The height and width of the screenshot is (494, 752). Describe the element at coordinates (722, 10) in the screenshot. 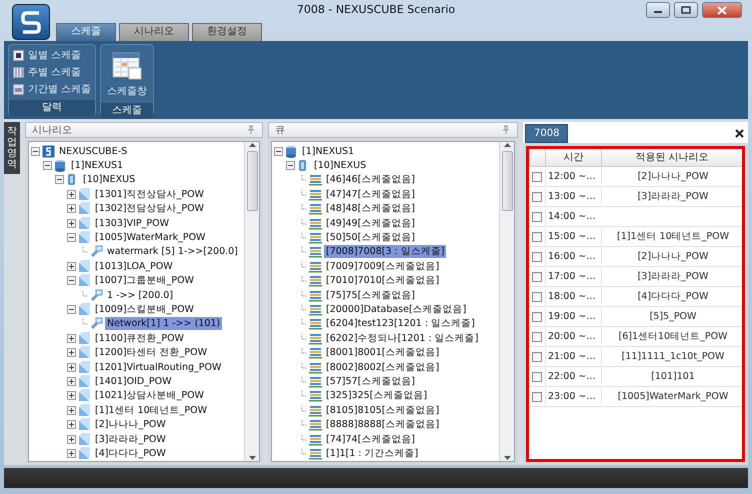

I see `close-button` at that location.